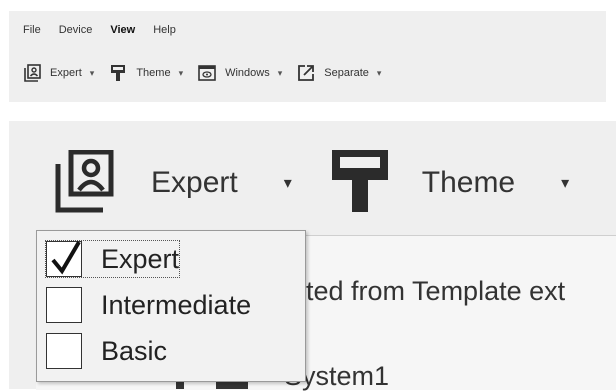 The image size is (616, 392). Describe the element at coordinates (134, 350) in the screenshot. I see `option-label: Basic` at that location.